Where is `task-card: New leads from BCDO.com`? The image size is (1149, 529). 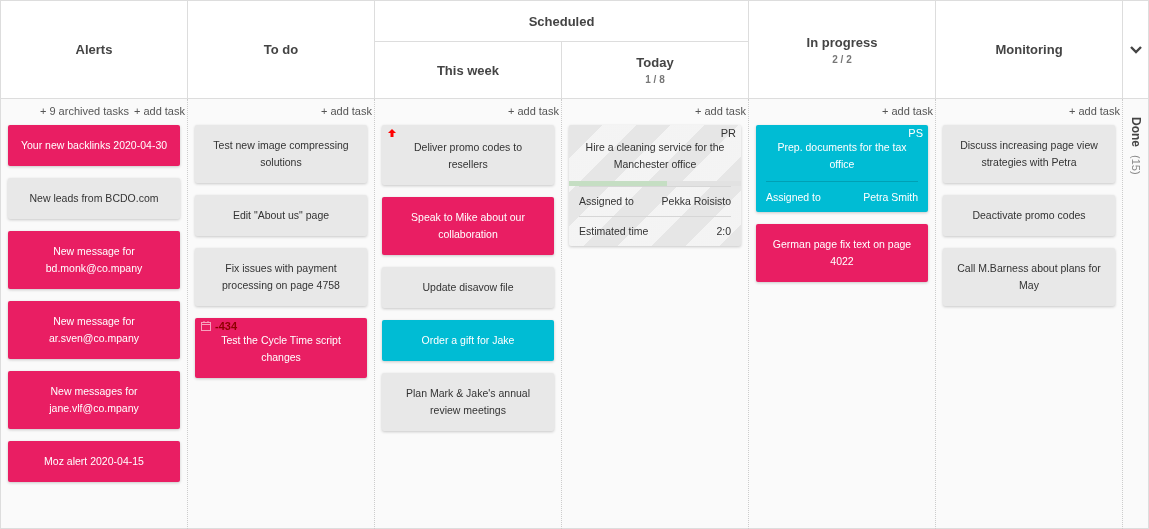 task-card: New leads from BCDO.com is located at coordinates (94, 198).